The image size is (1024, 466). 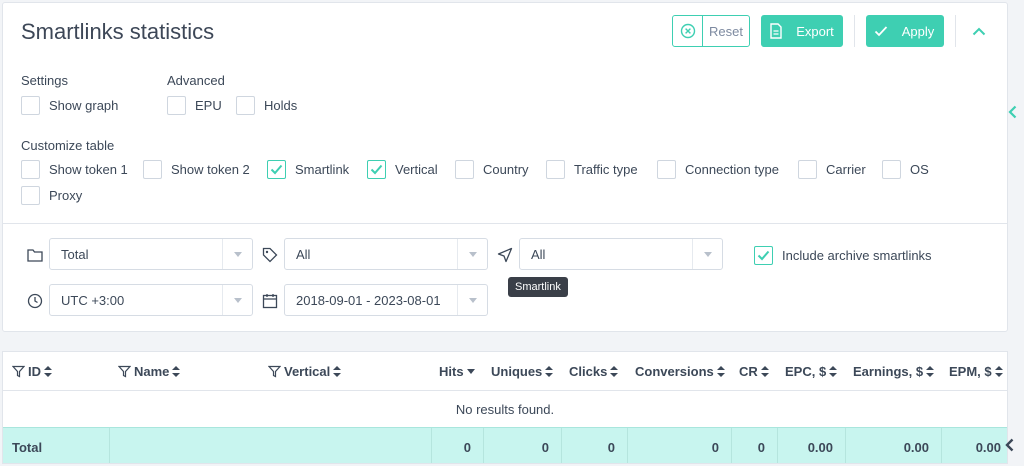 What do you see at coordinates (979, 31) in the screenshot?
I see `chevron-up-icon` at bounding box center [979, 31].